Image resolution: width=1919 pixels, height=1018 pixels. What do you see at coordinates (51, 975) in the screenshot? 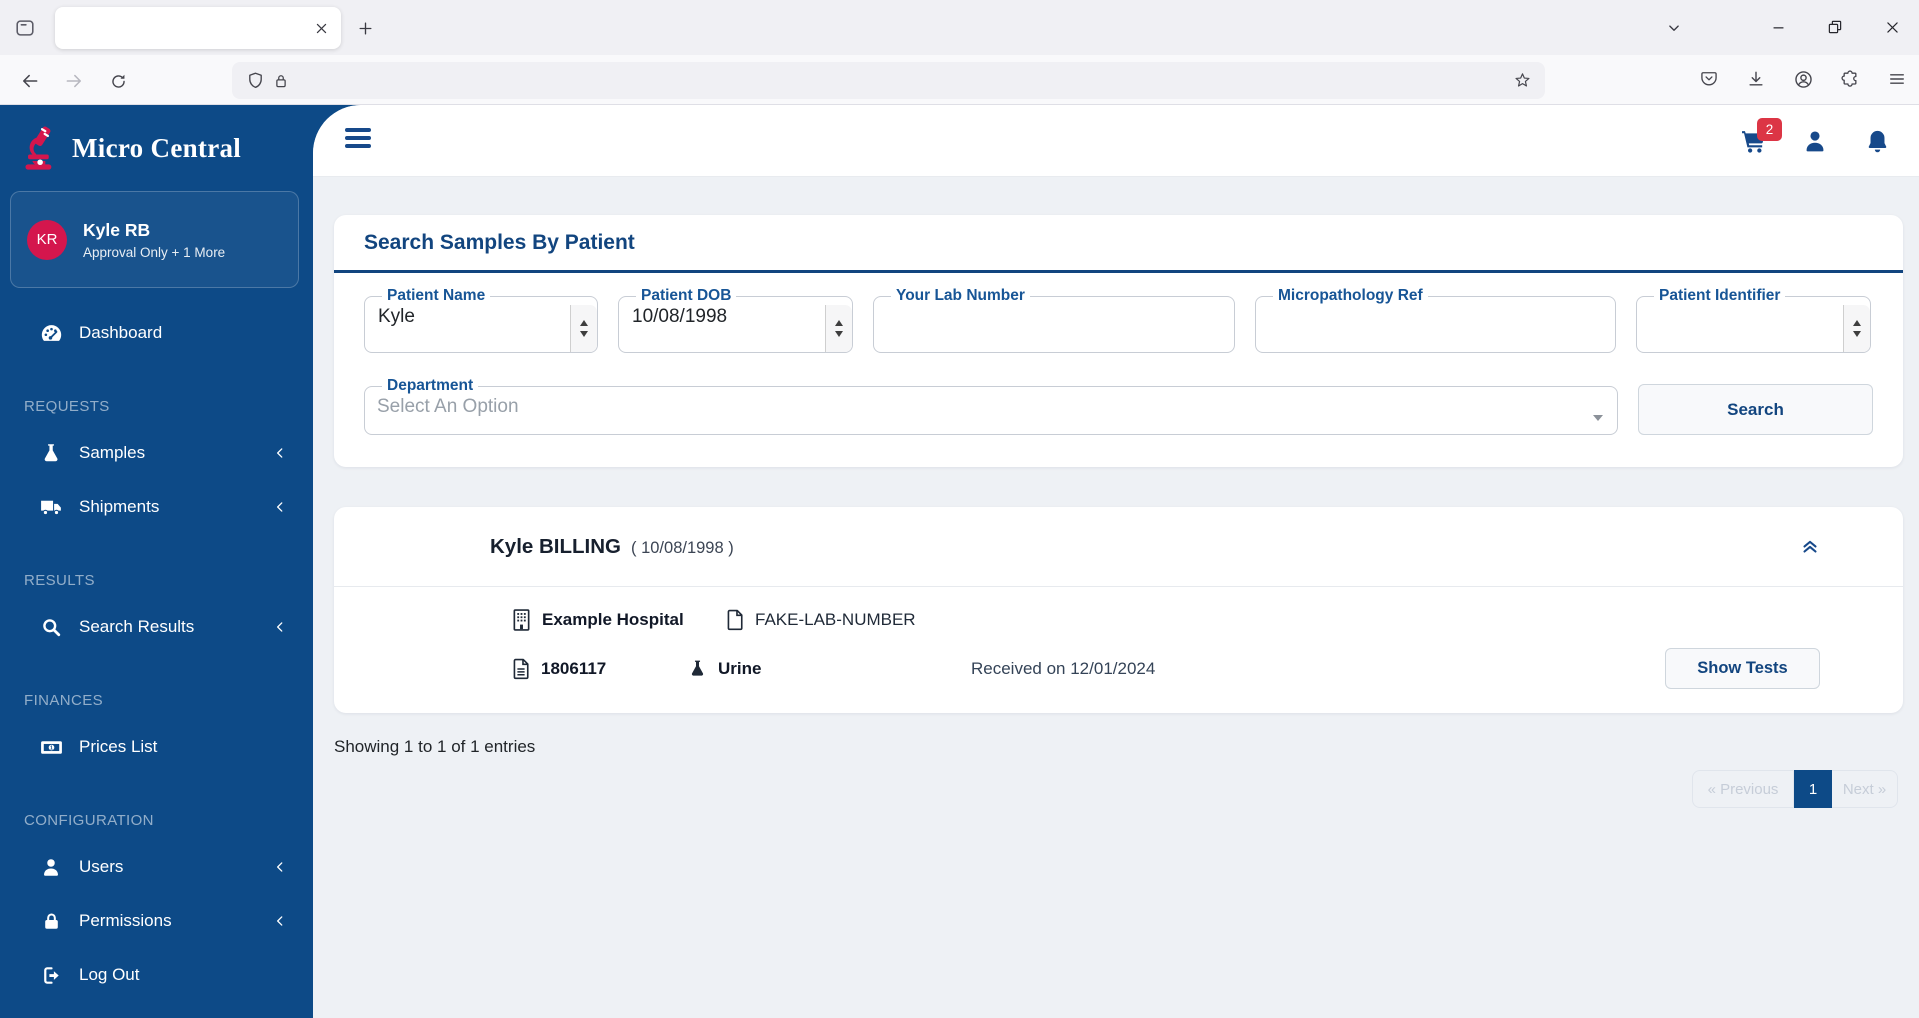
I see `sign-out-icon` at bounding box center [51, 975].